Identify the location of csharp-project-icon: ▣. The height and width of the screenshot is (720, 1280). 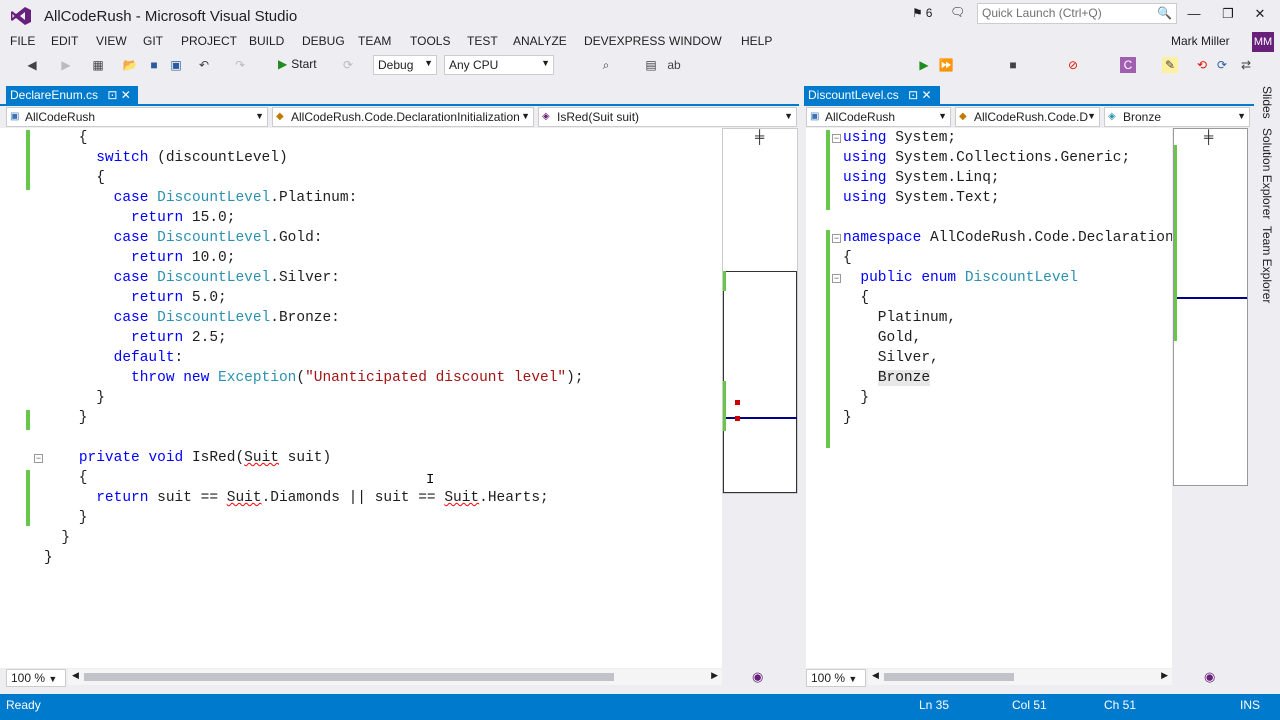
(15, 116).